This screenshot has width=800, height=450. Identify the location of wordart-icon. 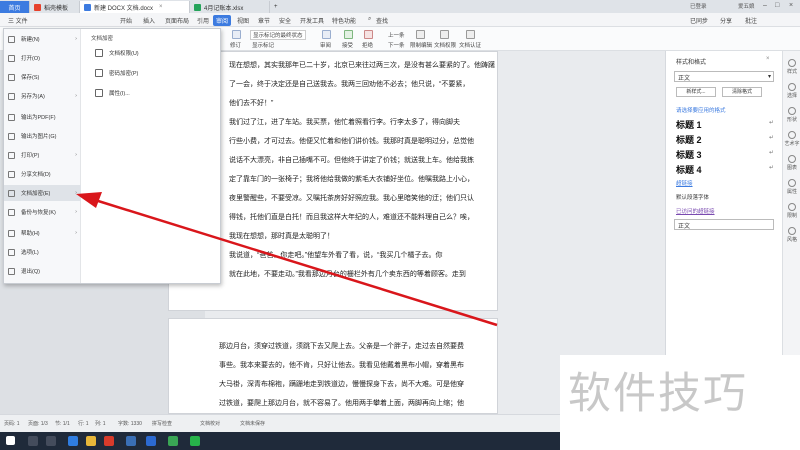
(792, 135).